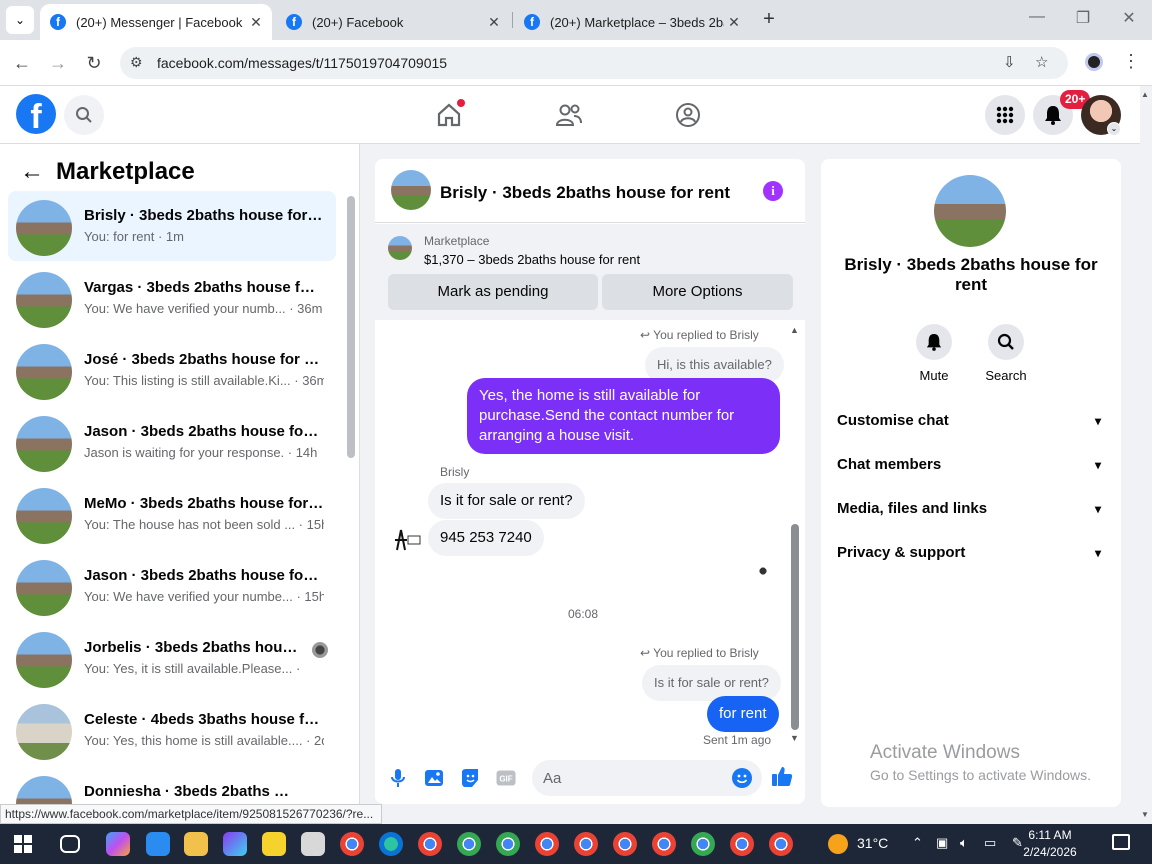  Describe the element at coordinates (971, 556) in the screenshot. I see `privacy-support-section: Privacy & support ▾` at that location.